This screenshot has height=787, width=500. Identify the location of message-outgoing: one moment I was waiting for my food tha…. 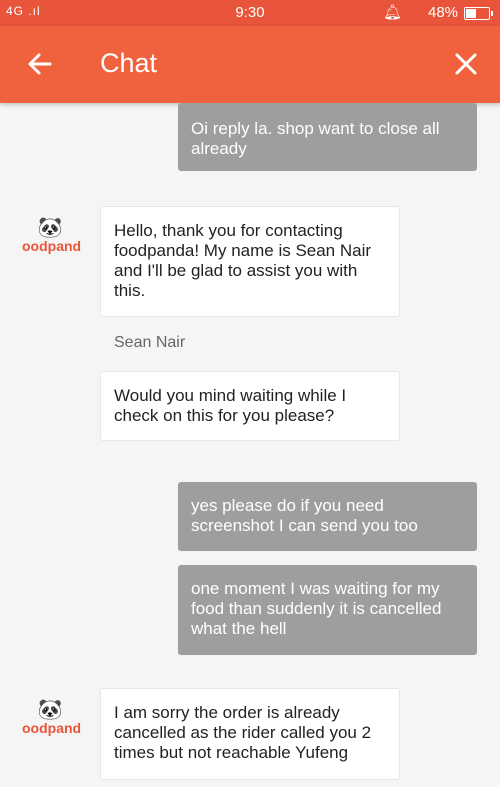
(327, 610).